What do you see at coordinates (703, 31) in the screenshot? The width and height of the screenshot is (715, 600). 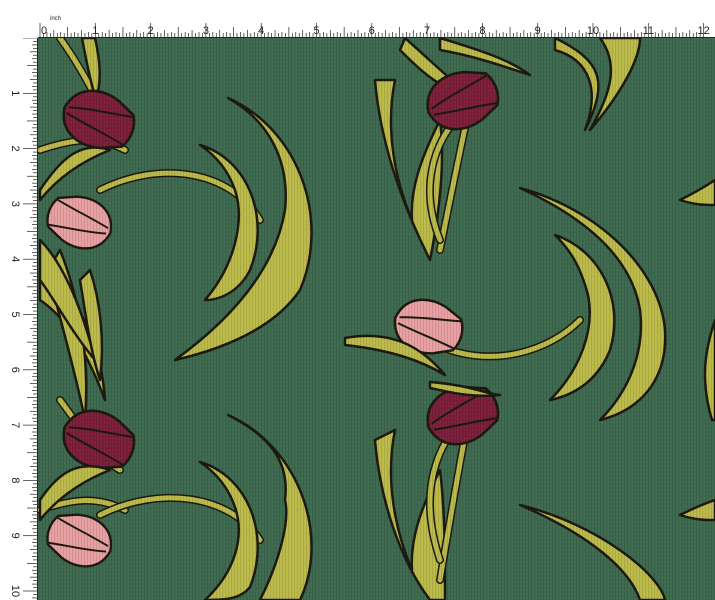 I see `ruler-number: 12` at bounding box center [703, 31].